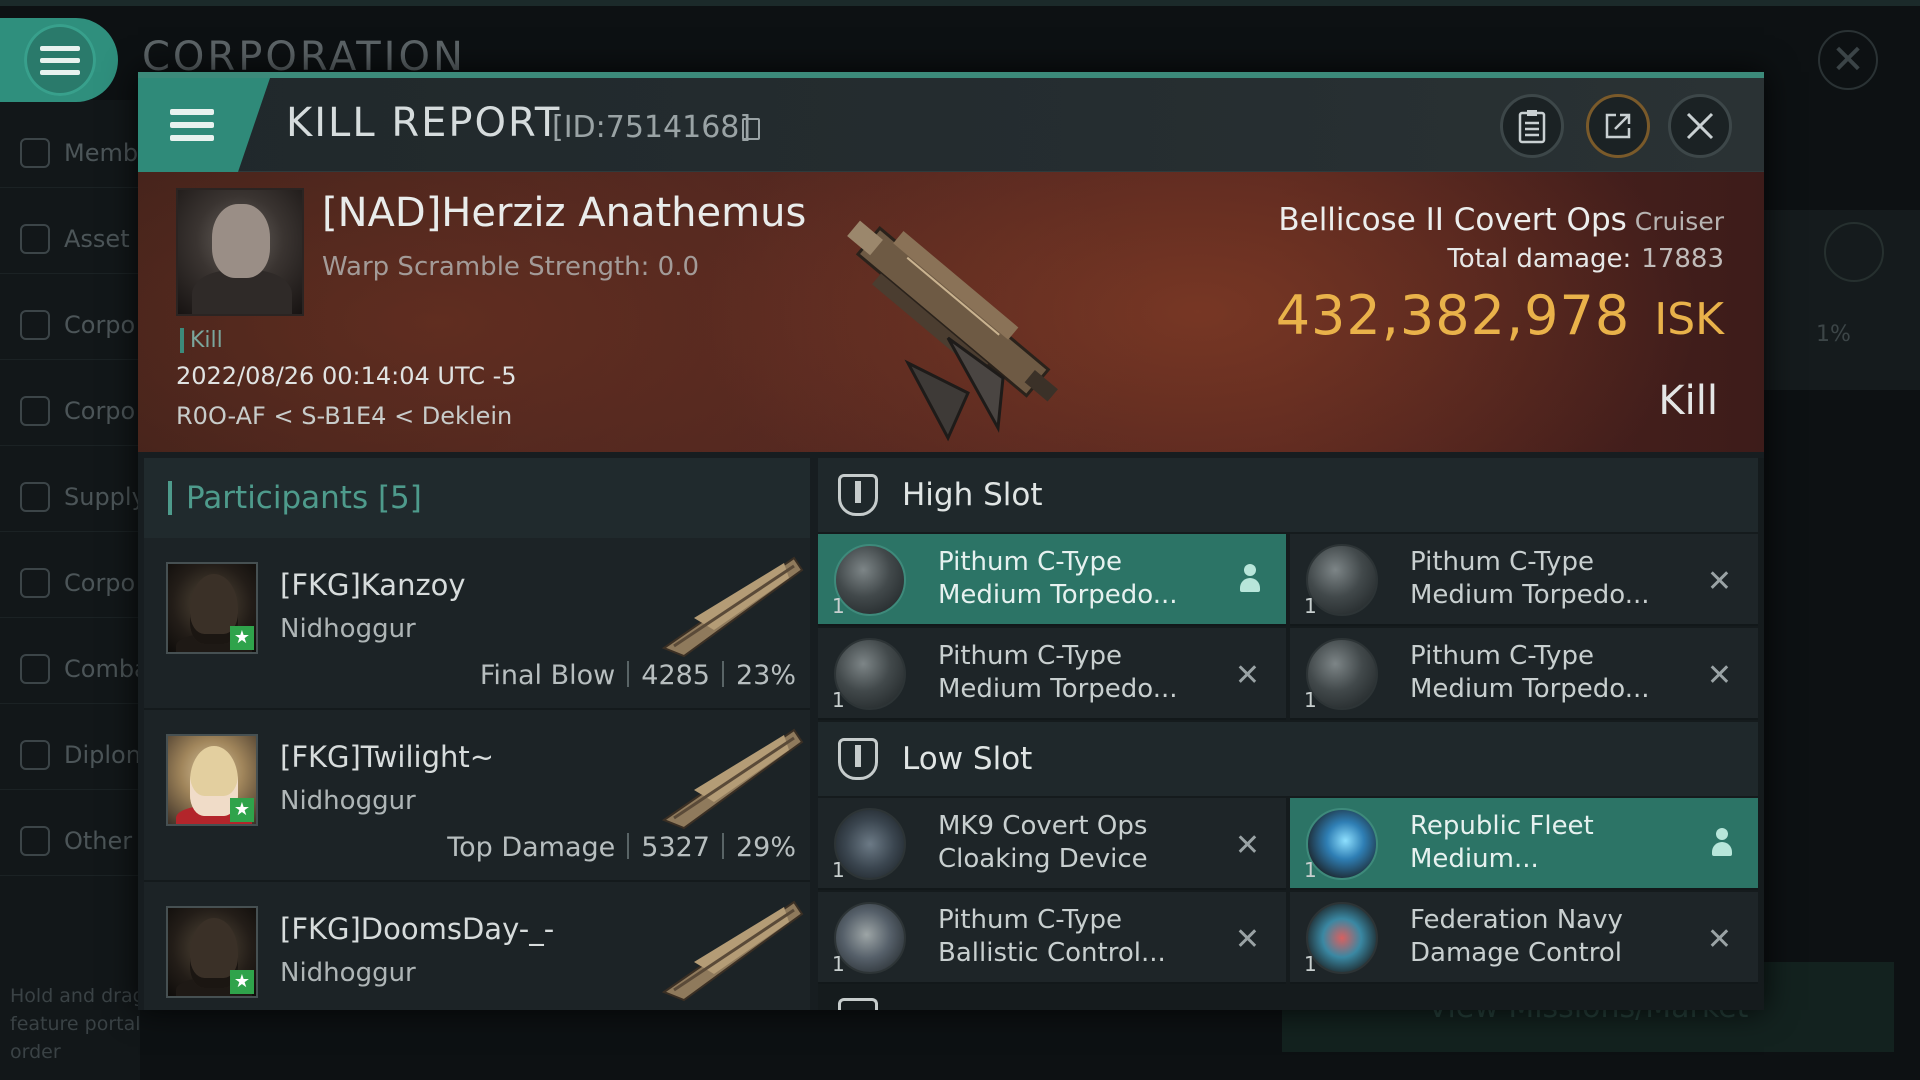 This screenshot has height=1080, width=1920. Describe the element at coordinates (240, 252) in the screenshot. I see `victim-portrait` at that location.